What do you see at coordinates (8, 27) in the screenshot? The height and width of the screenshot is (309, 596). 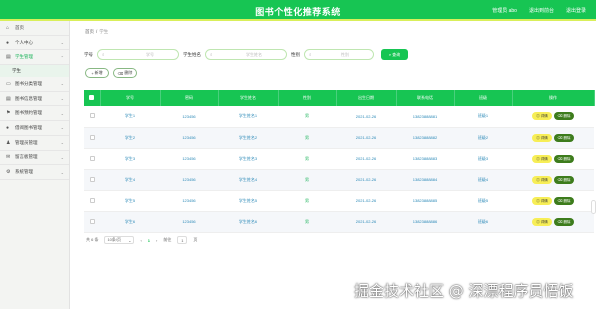 I see `home-icon: ⌂` at bounding box center [8, 27].